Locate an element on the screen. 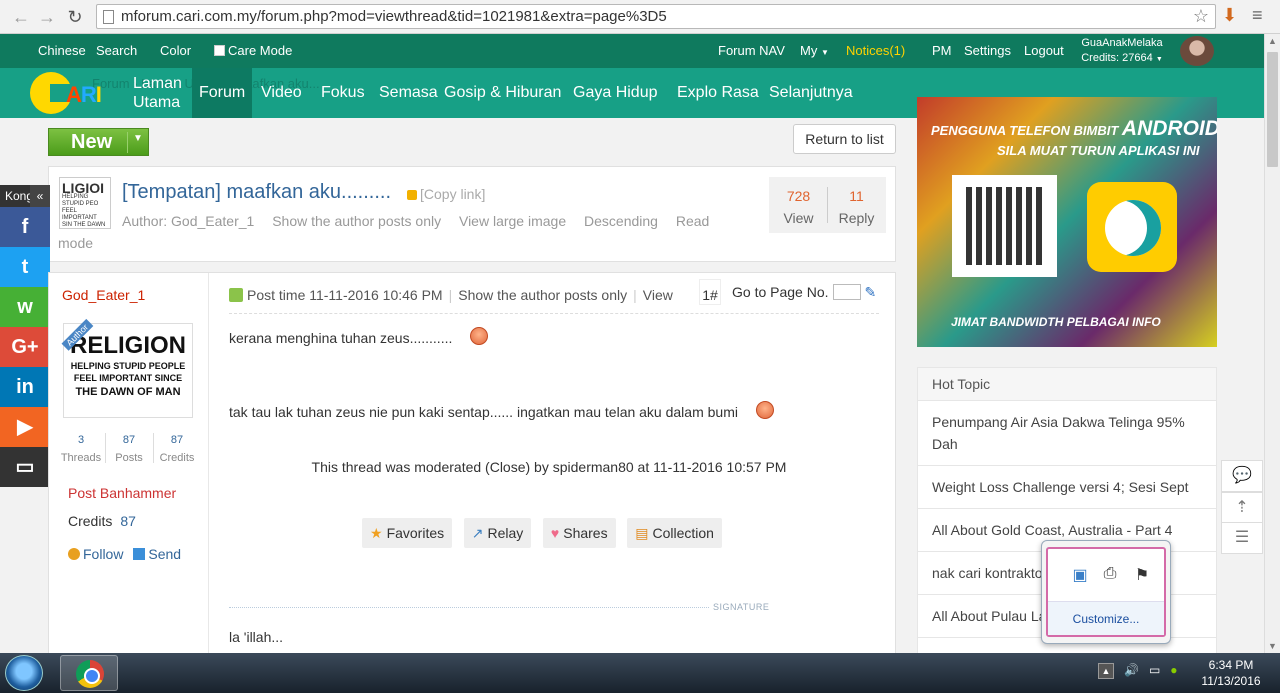  taskbar-chrome-button is located at coordinates (89, 673).